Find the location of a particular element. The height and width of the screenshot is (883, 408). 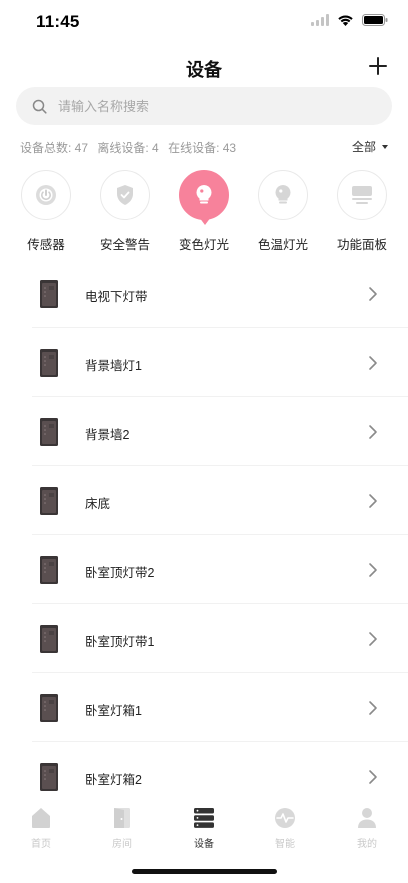

home-icon is located at coordinates (41, 818).